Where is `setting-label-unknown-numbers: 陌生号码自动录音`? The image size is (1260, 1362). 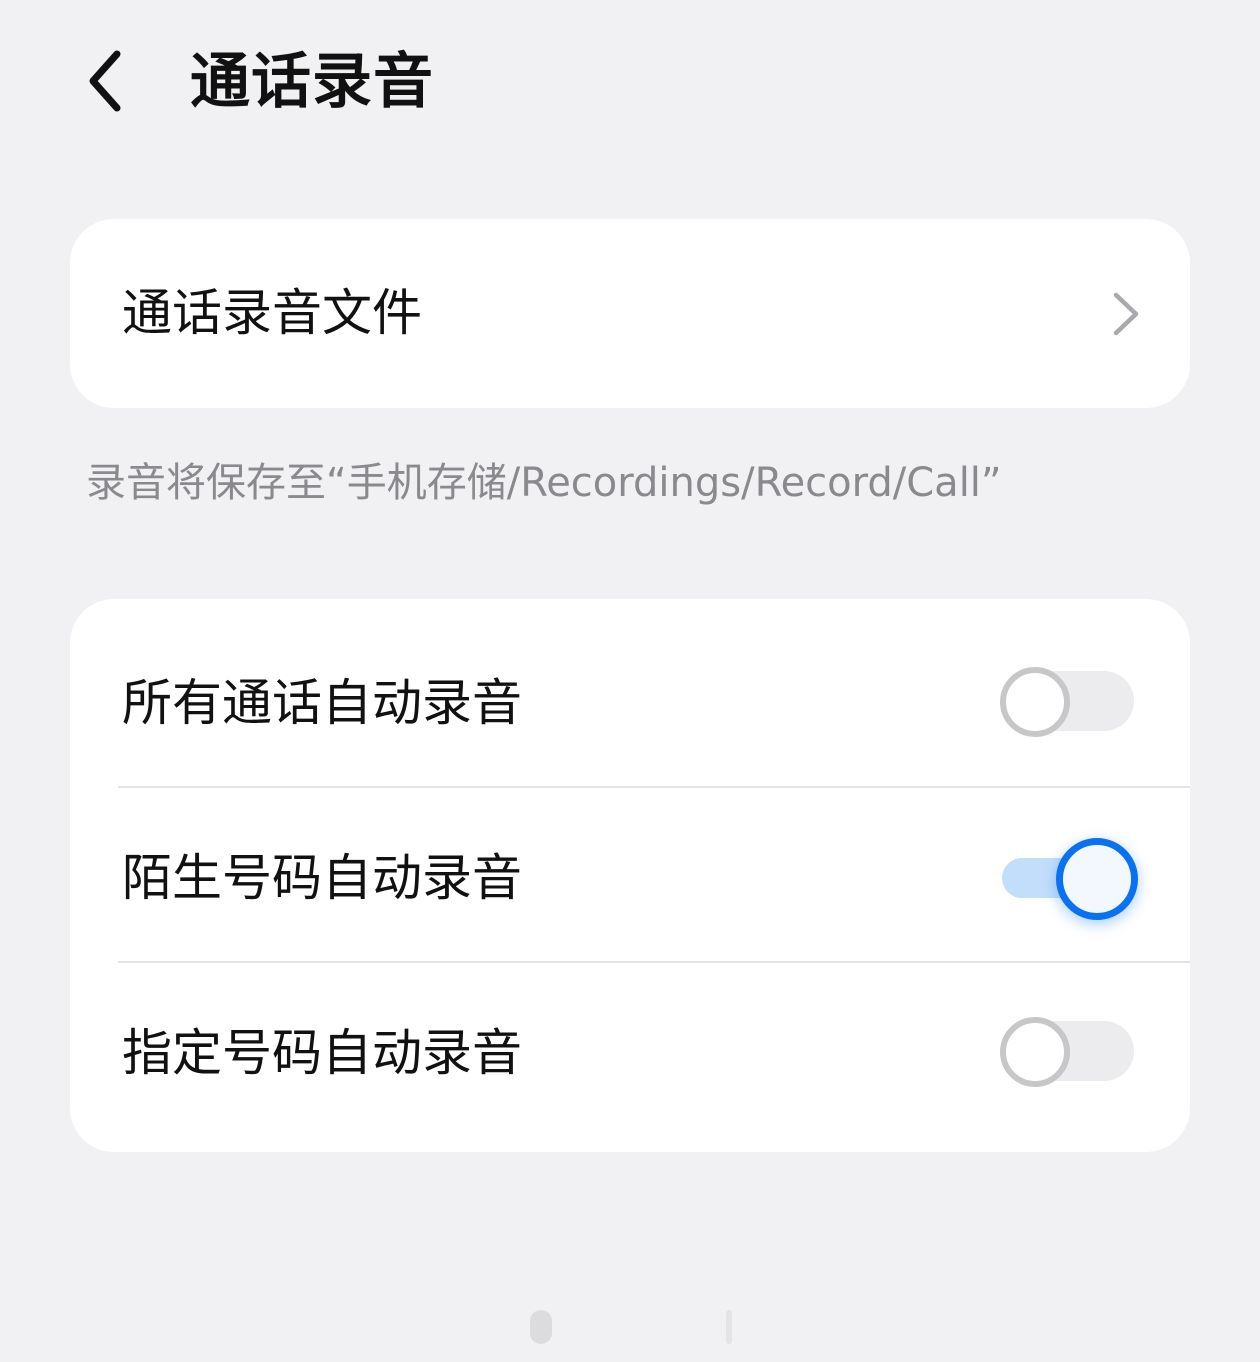
setting-label-unknown-numbers: 陌生号码自动录音 is located at coordinates (322, 878).